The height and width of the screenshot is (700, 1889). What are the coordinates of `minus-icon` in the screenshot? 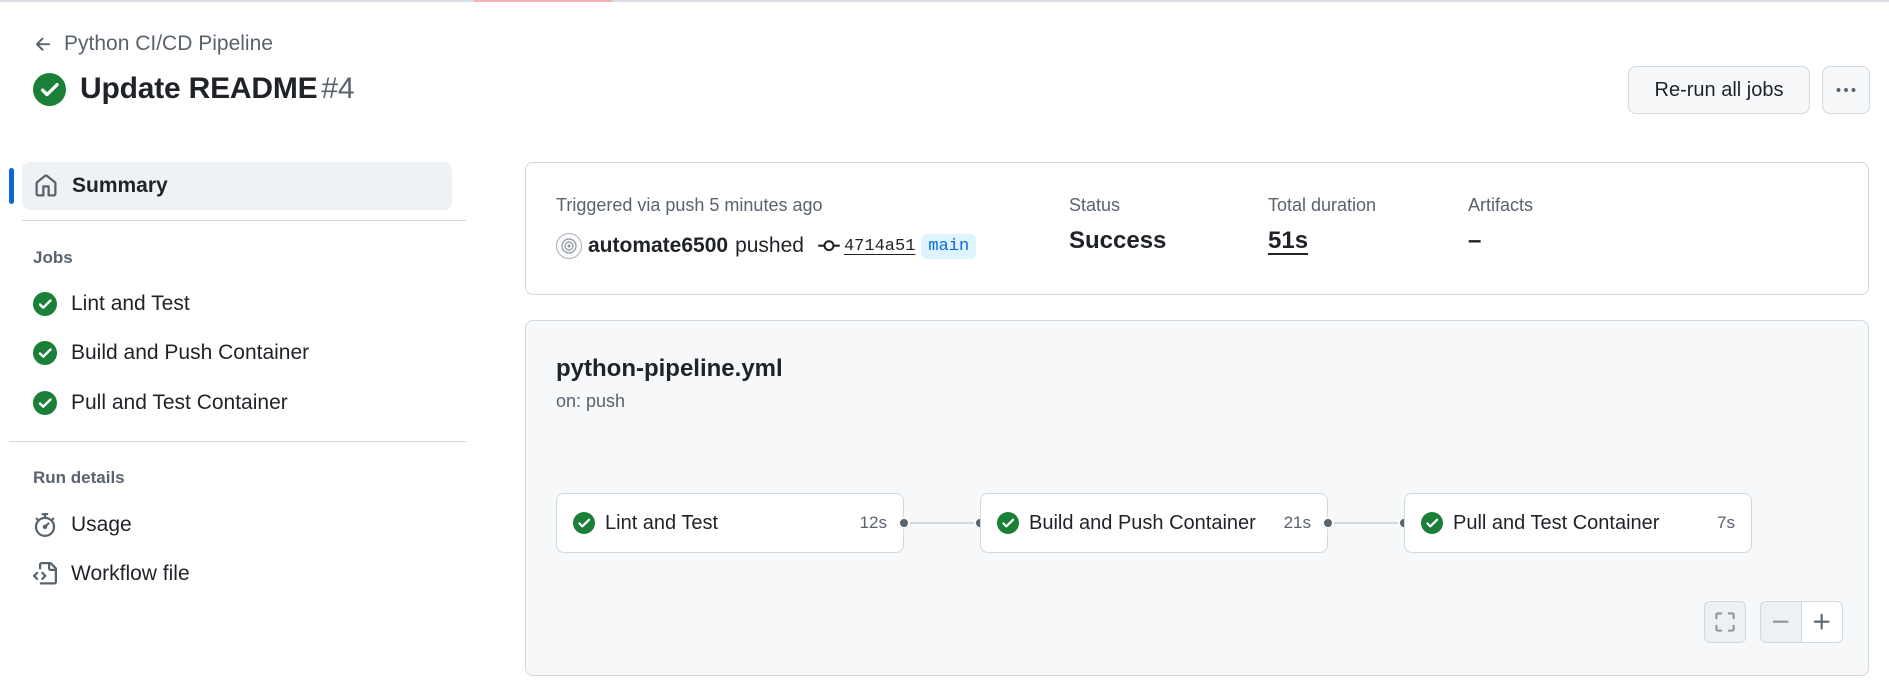 It's located at (1780, 621).